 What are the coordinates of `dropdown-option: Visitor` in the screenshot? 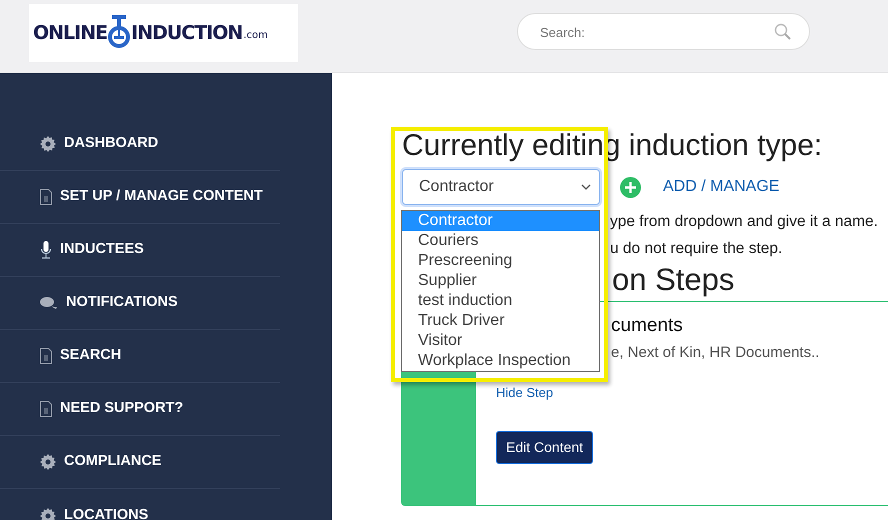 It's located at (500, 341).